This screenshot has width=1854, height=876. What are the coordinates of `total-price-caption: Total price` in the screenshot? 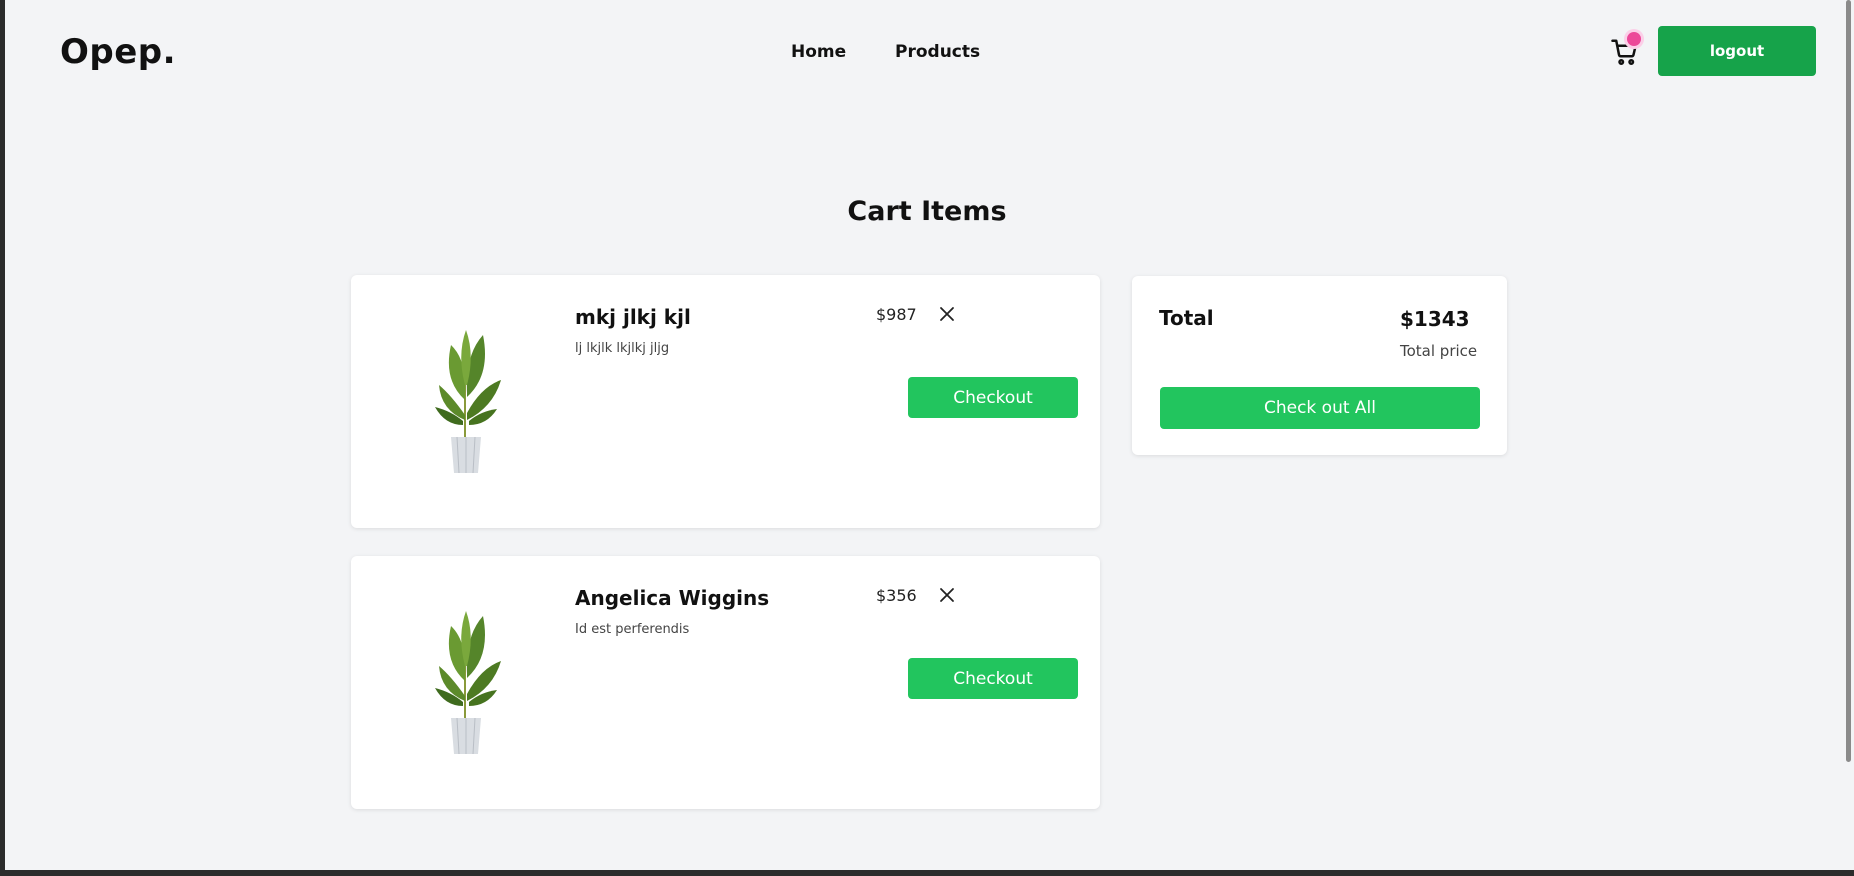 It's located at (1439, 351).